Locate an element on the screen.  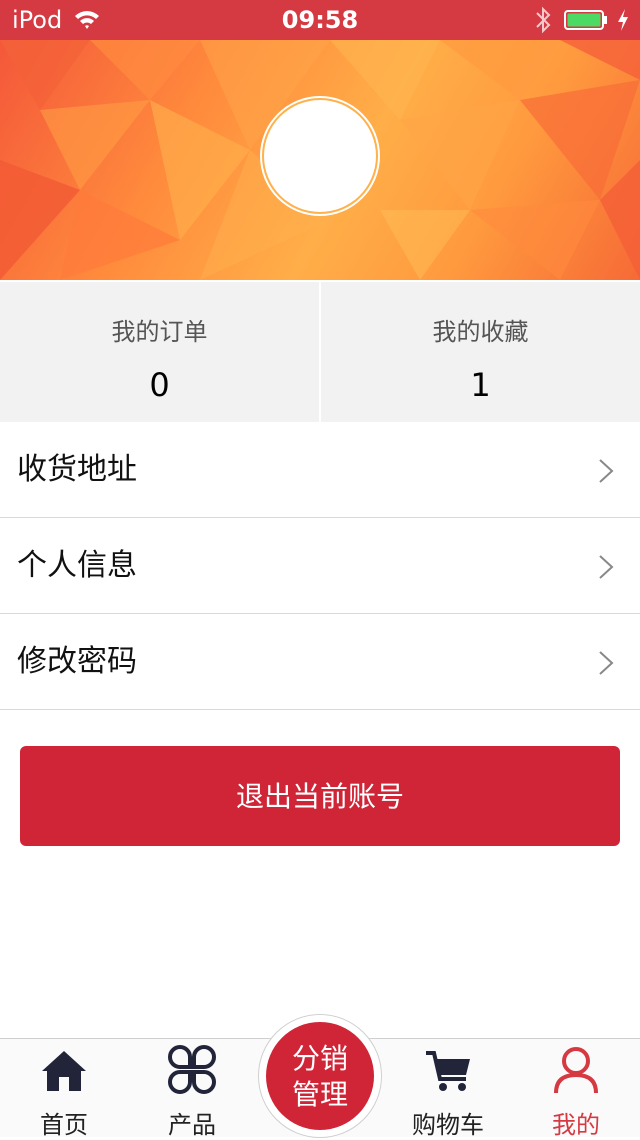
tab-label: 我的 is located at coordinates (576, 1125).